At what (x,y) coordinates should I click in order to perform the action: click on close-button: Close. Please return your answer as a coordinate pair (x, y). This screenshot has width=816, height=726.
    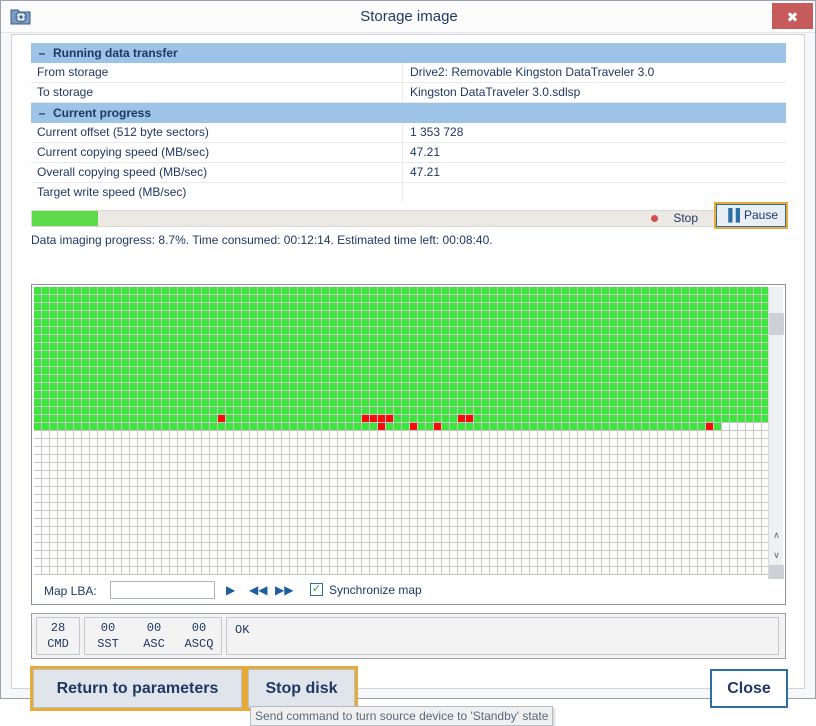
    Looking at the image, I should click on (749, 688).